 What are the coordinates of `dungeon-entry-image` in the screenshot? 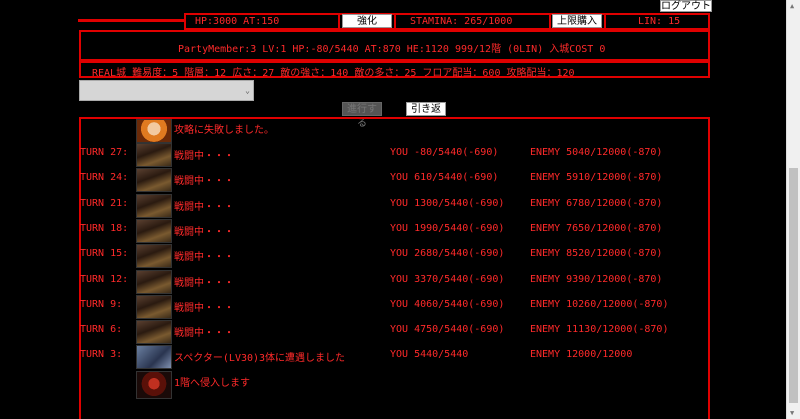 It's located at (154, 385).